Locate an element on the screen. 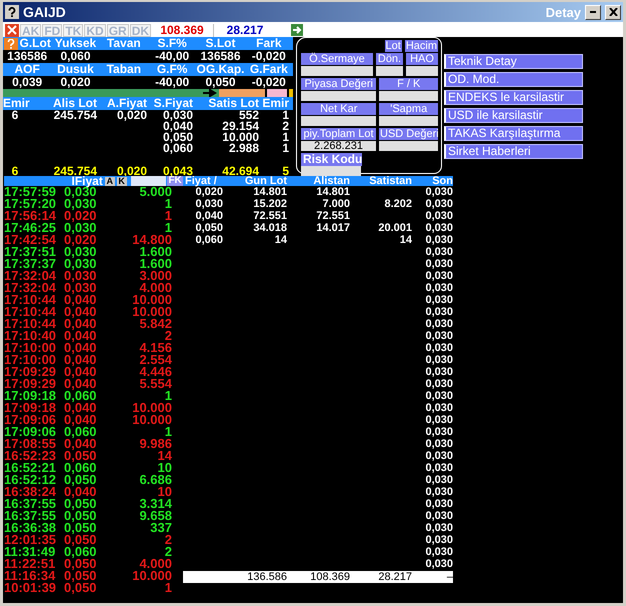 Image resolution: width=626 pixels, height=606 pixels. filter-button: FK is located at coordinates (175, 181).